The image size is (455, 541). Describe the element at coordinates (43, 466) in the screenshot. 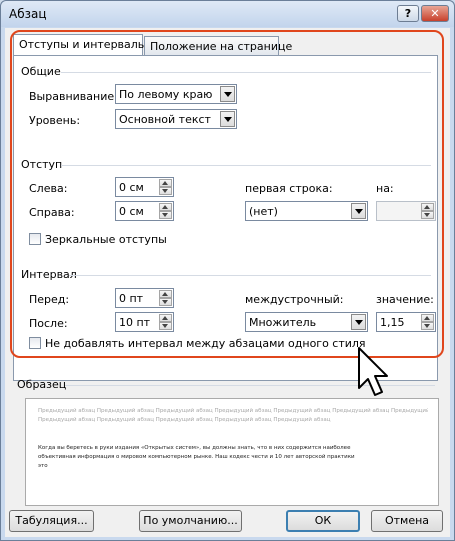

I see `preview-sample-line: это` at that location.